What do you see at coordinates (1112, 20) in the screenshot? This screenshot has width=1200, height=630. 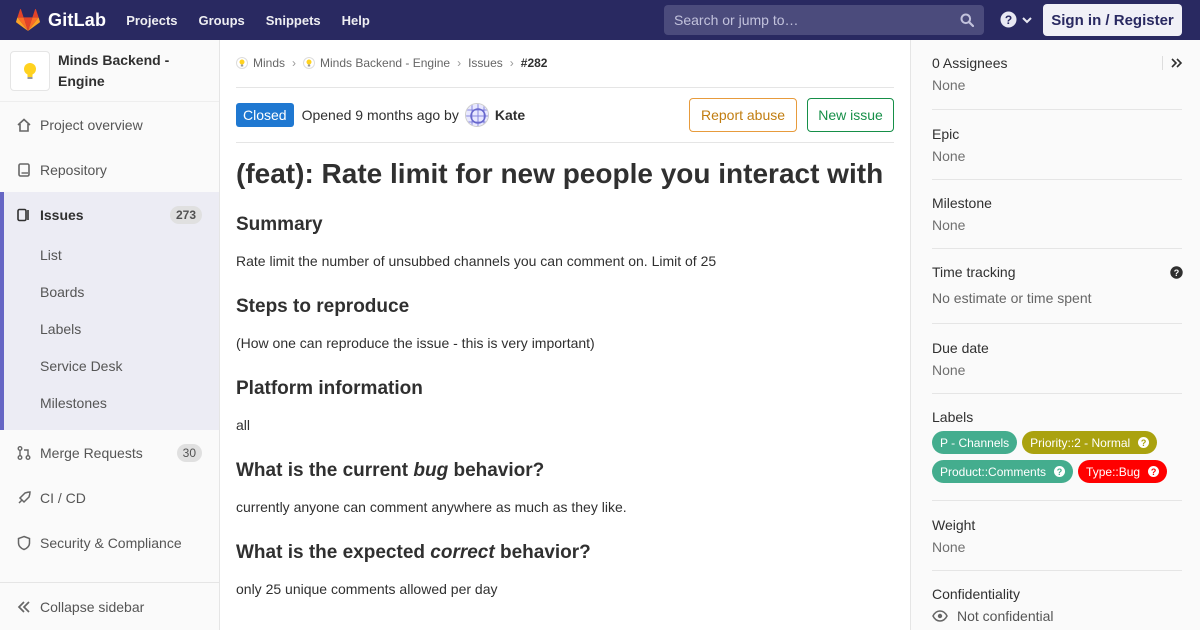 I see `sign-in-button: Sign in / Register` at bounding box center [1112, 20].